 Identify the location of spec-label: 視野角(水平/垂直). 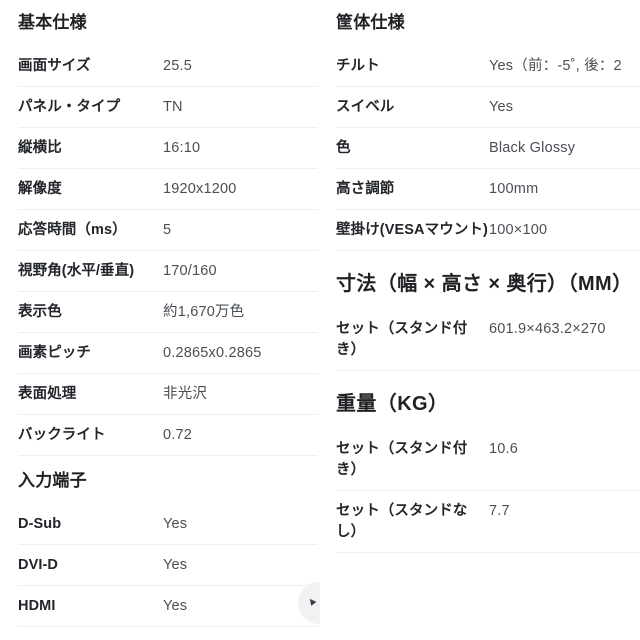
(76, 271).